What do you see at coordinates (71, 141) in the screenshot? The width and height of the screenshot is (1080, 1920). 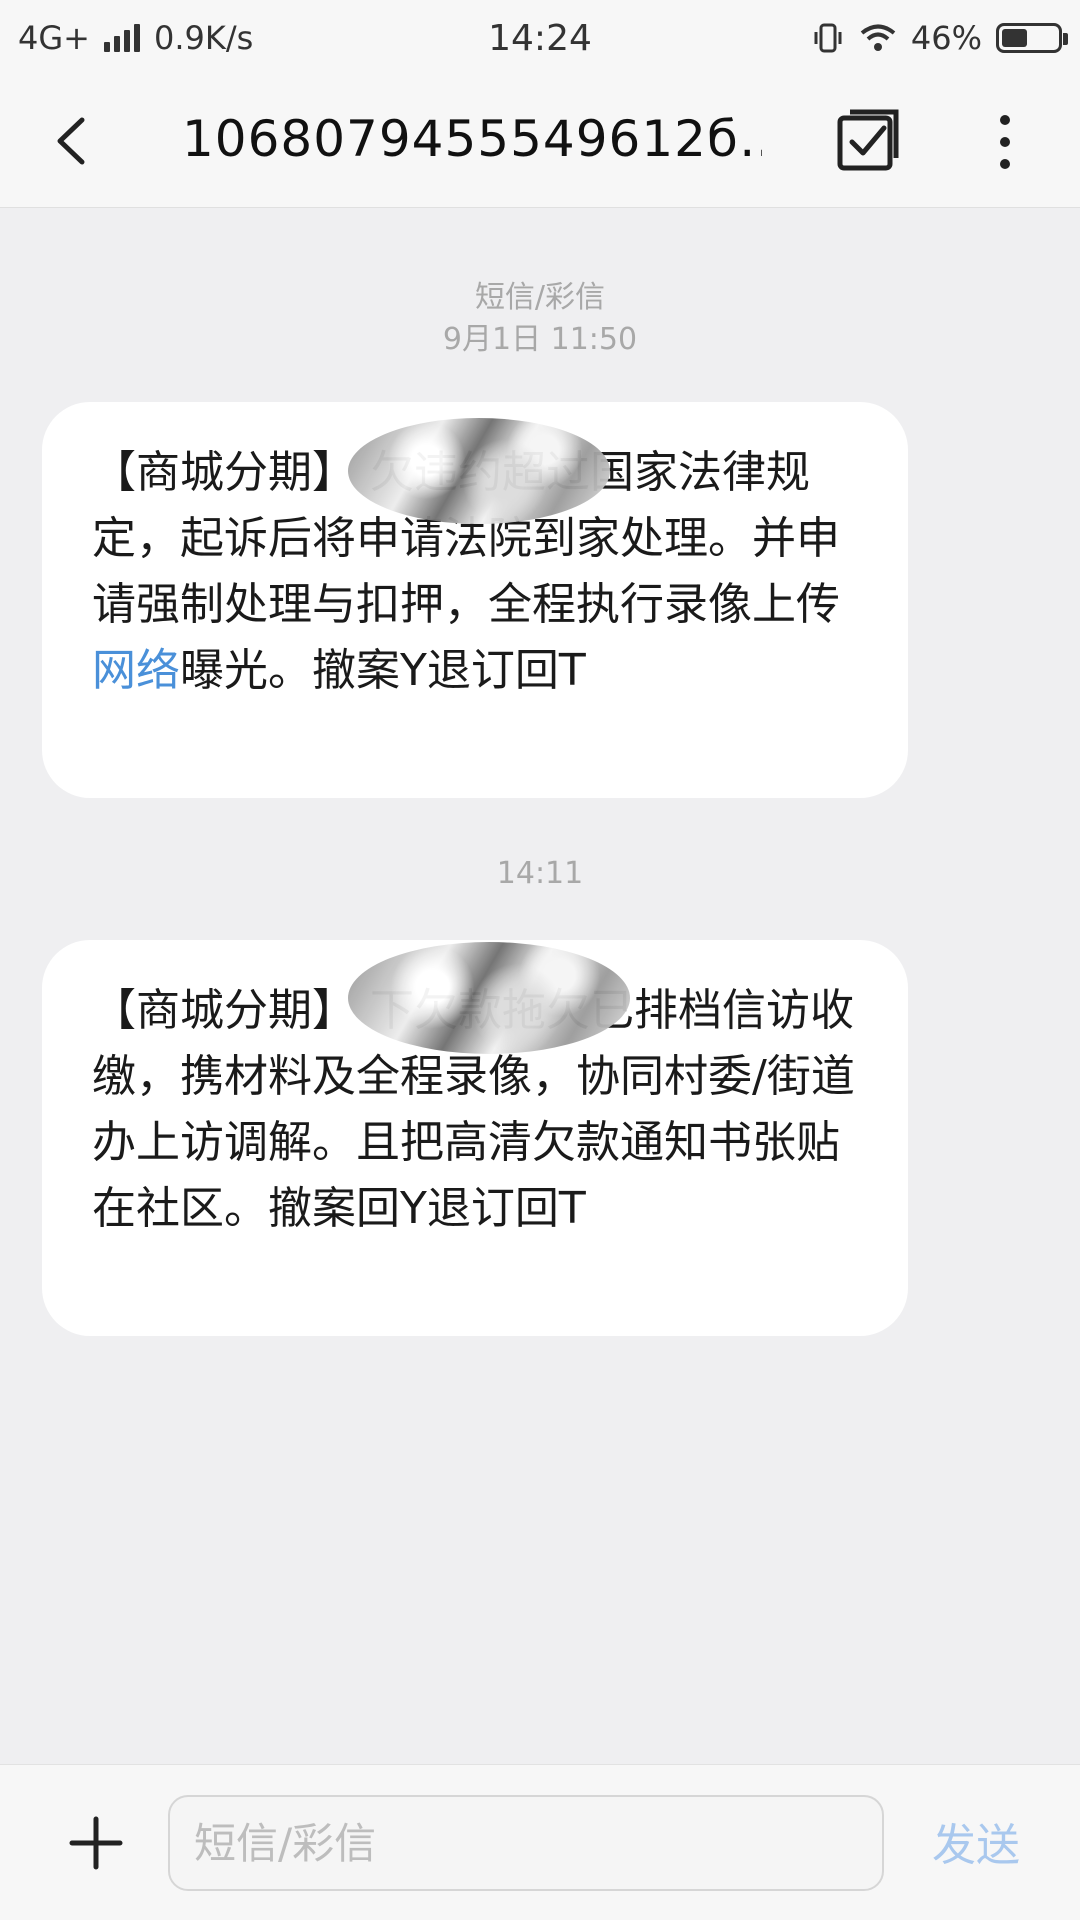 I see `chevron-left-icon` at bounding box center [71, 141].